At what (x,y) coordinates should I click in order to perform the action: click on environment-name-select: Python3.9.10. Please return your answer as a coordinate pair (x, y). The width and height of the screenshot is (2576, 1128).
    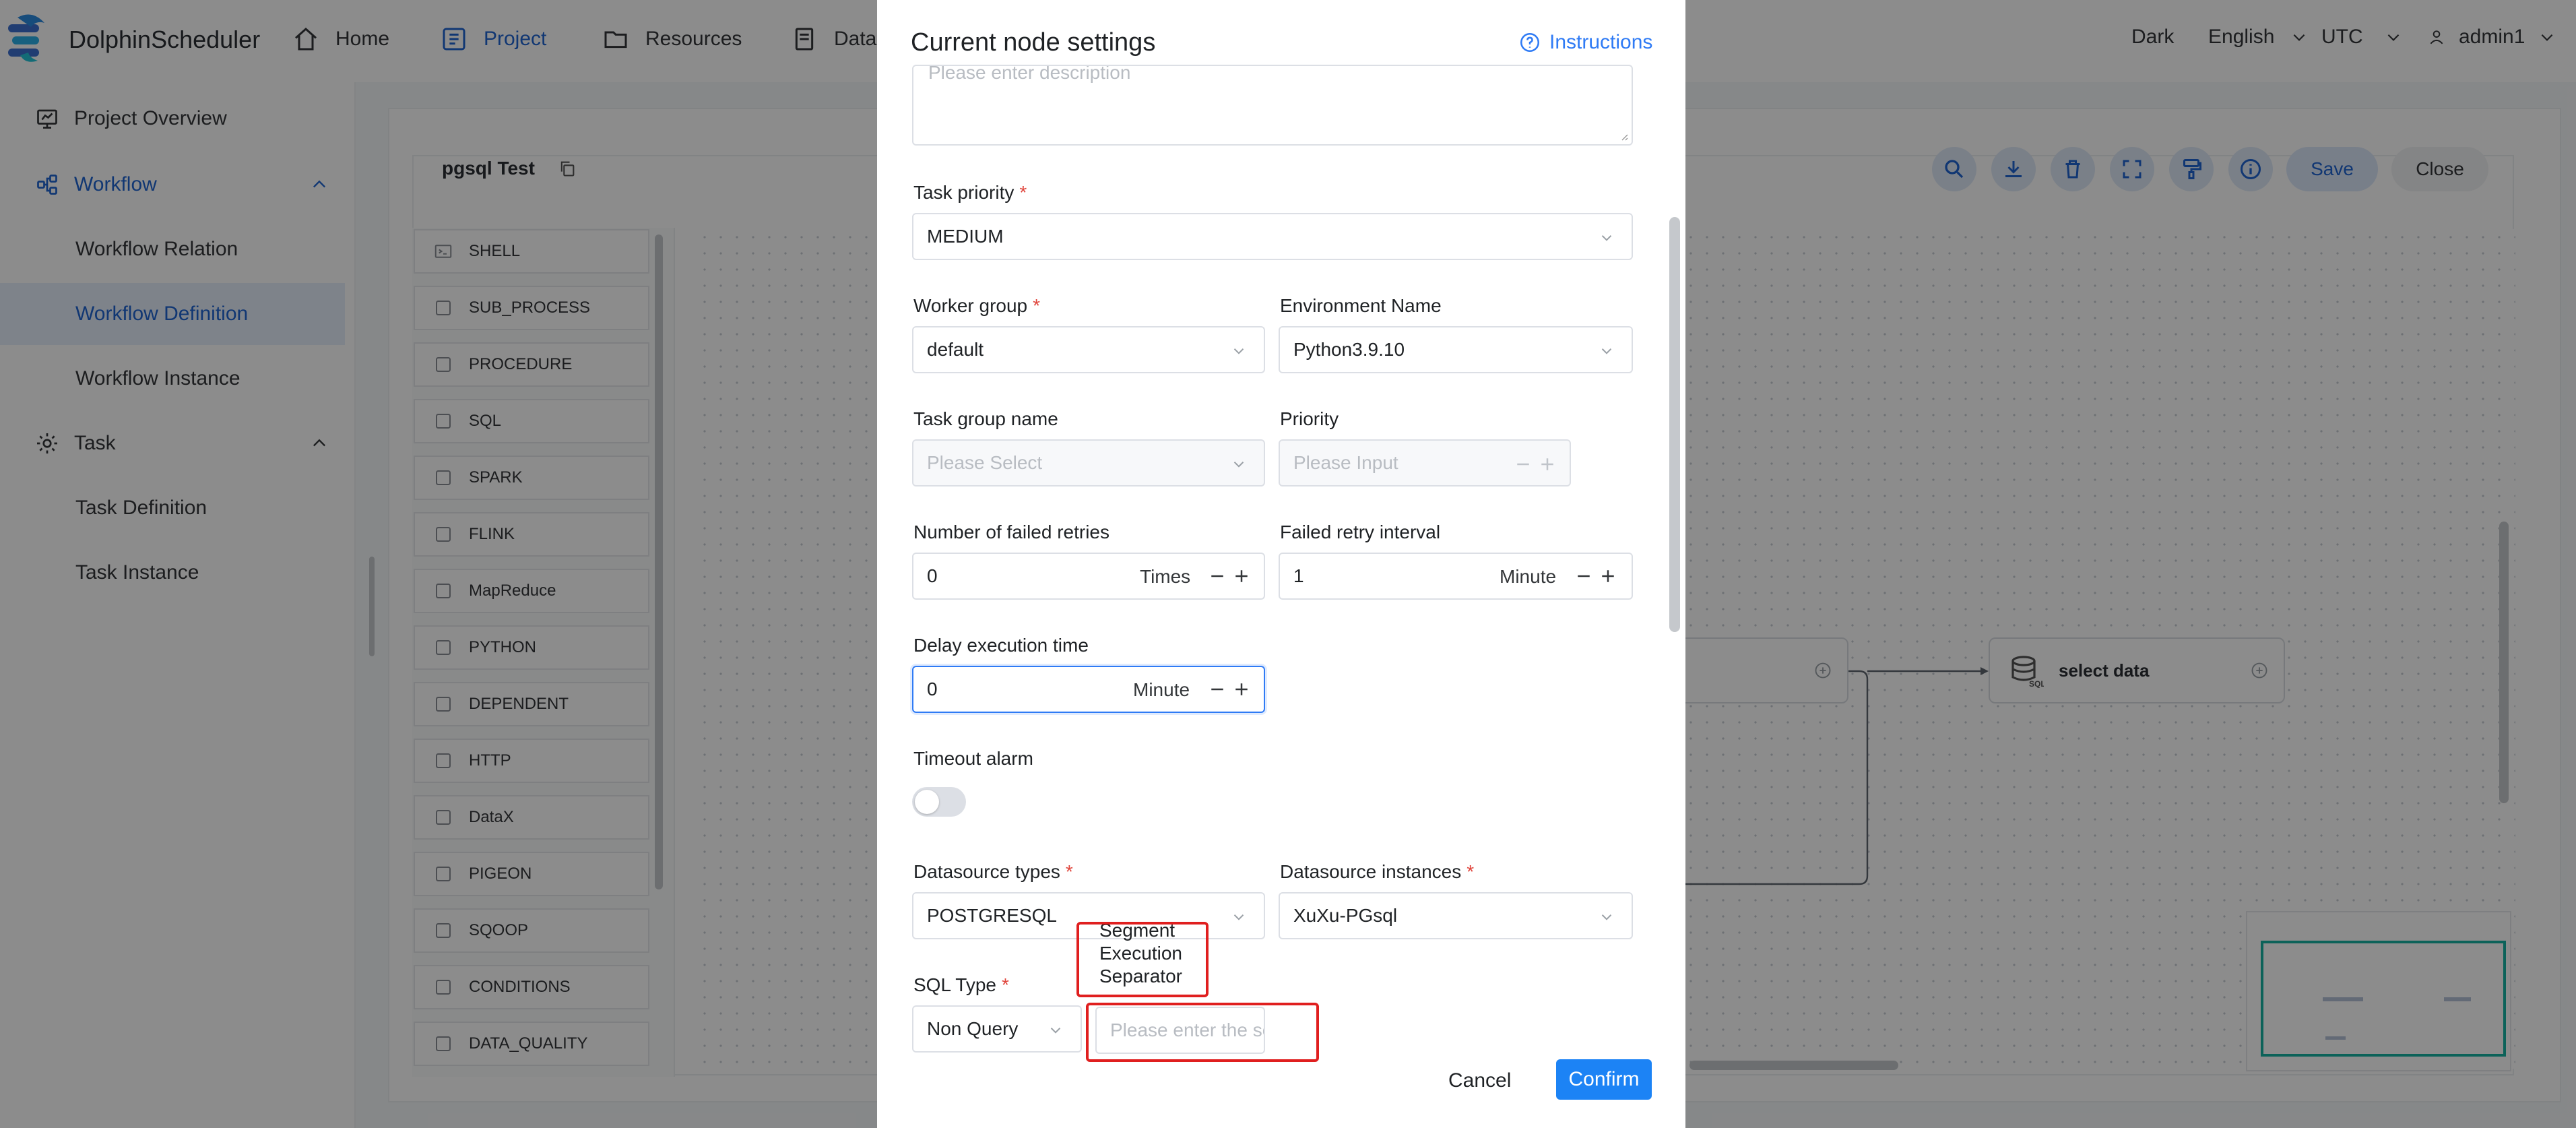
    Looking at the image, I should click on (1456, 350).